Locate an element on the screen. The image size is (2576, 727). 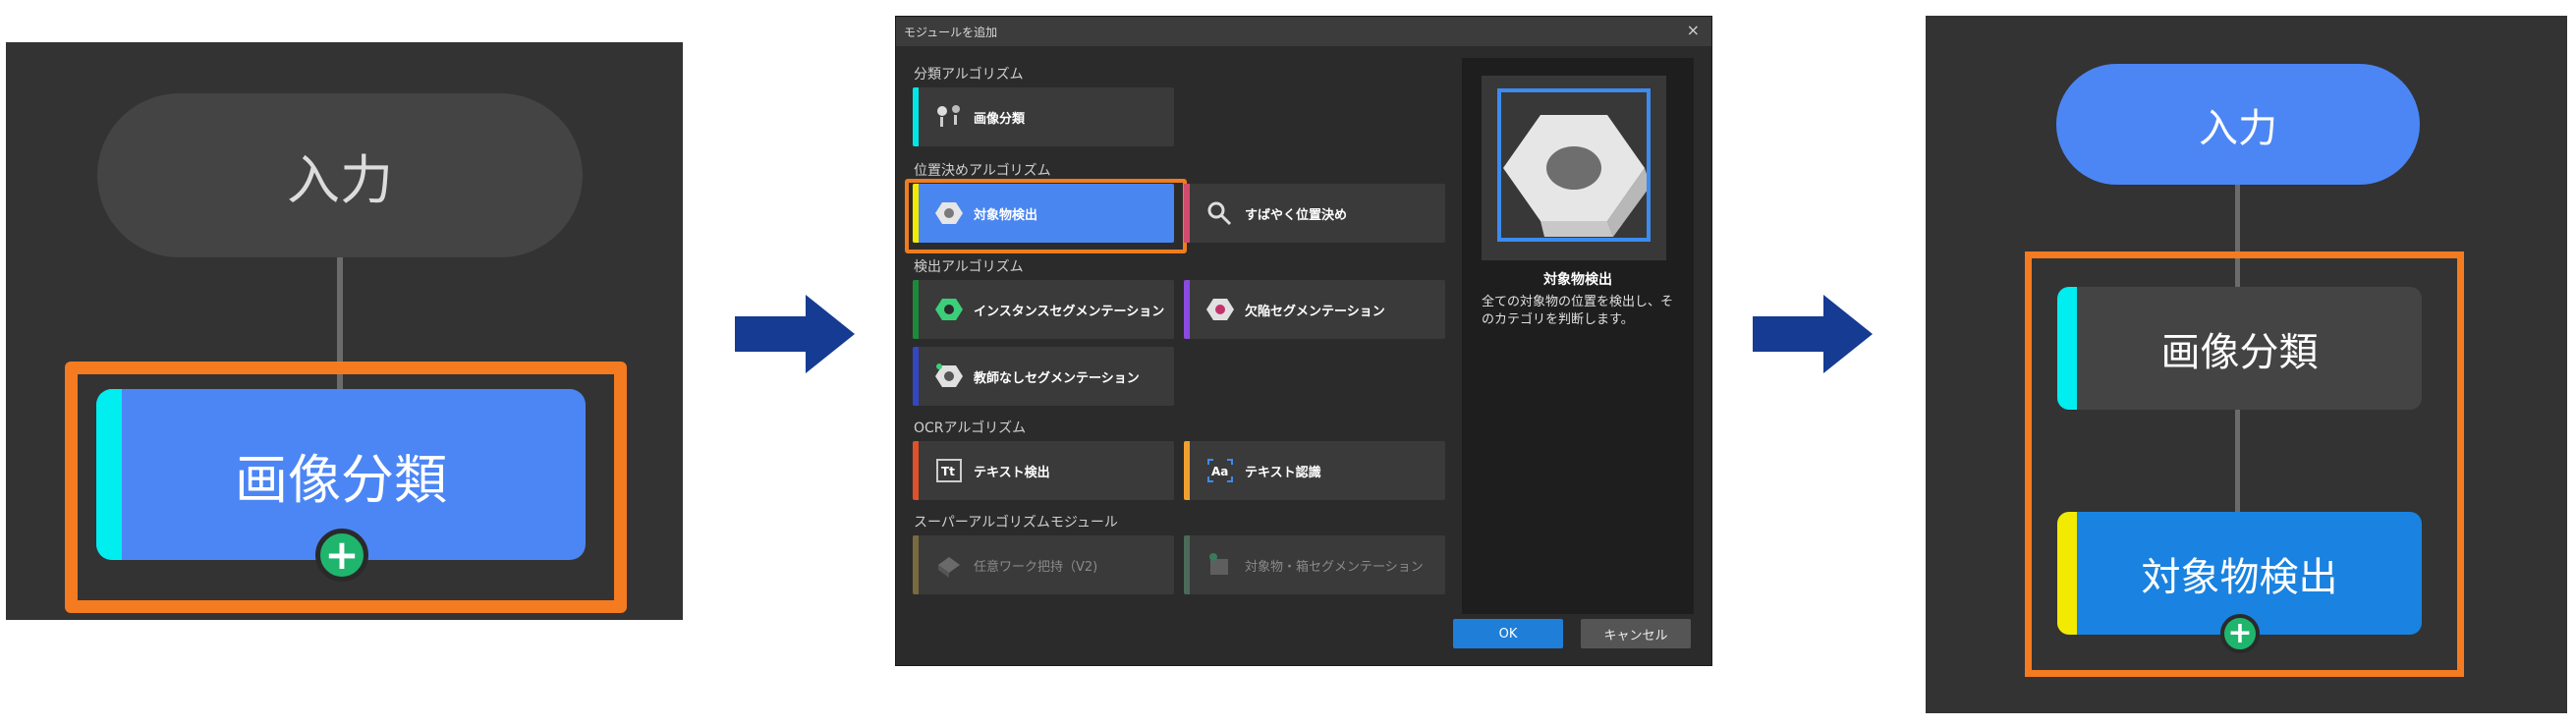
section-positioning: 位置決めアルゴリズム is located at coordinates (982, 171).